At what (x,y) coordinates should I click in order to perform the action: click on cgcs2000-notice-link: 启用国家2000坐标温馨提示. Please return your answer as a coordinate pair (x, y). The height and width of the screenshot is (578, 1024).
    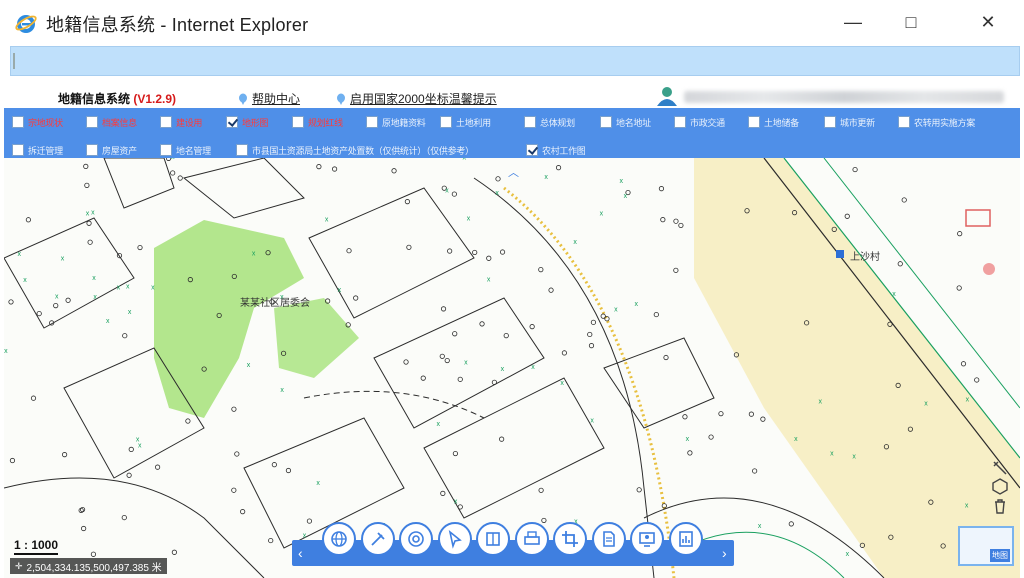
    Looking at the image, I should click on (416, 98).